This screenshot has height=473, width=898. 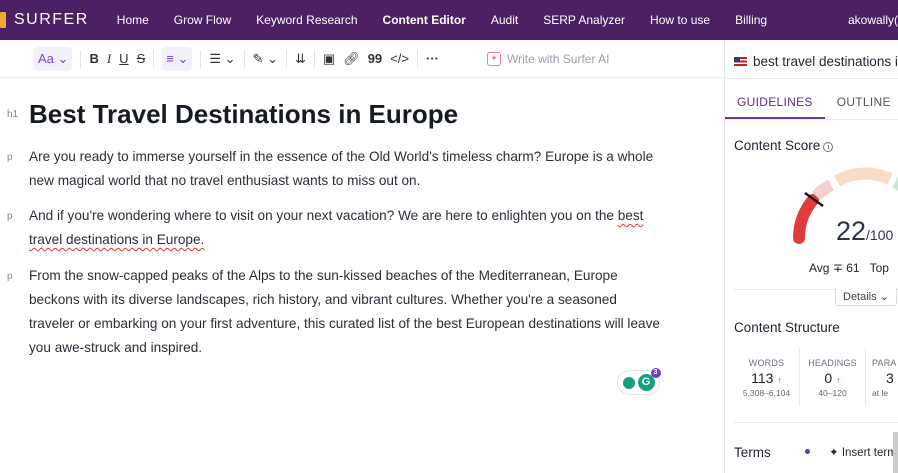 What do you see at coordinates (375, 59) in the screenshot?
I see `quote-button: 99` at bounding box center [375, 59].